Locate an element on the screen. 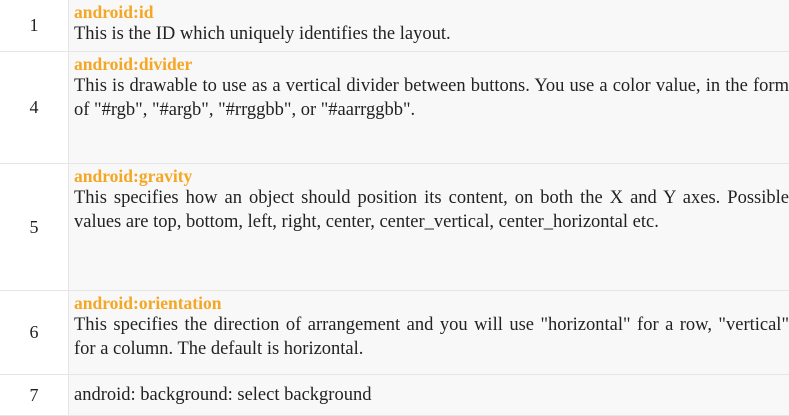 The width and height of the screenshot is (789, 416). attribute-name: android:divider is located at coordinates (431, 63).